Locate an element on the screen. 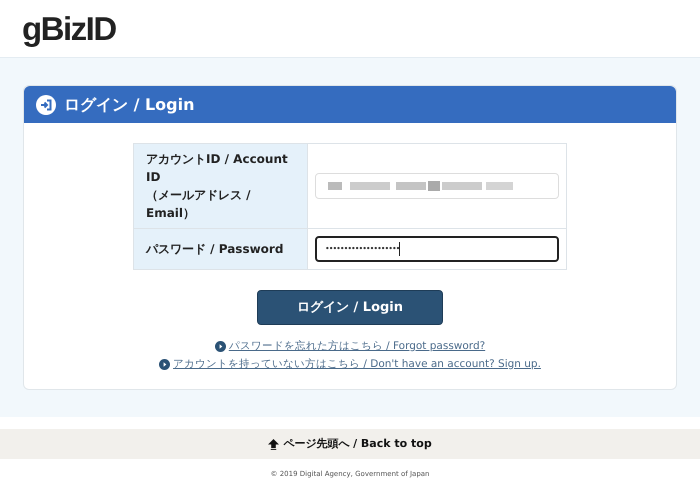  text-link: アカウントを持っていない方はこちら / Don't have an account? Sign up. is located at coordinates (357, 364).